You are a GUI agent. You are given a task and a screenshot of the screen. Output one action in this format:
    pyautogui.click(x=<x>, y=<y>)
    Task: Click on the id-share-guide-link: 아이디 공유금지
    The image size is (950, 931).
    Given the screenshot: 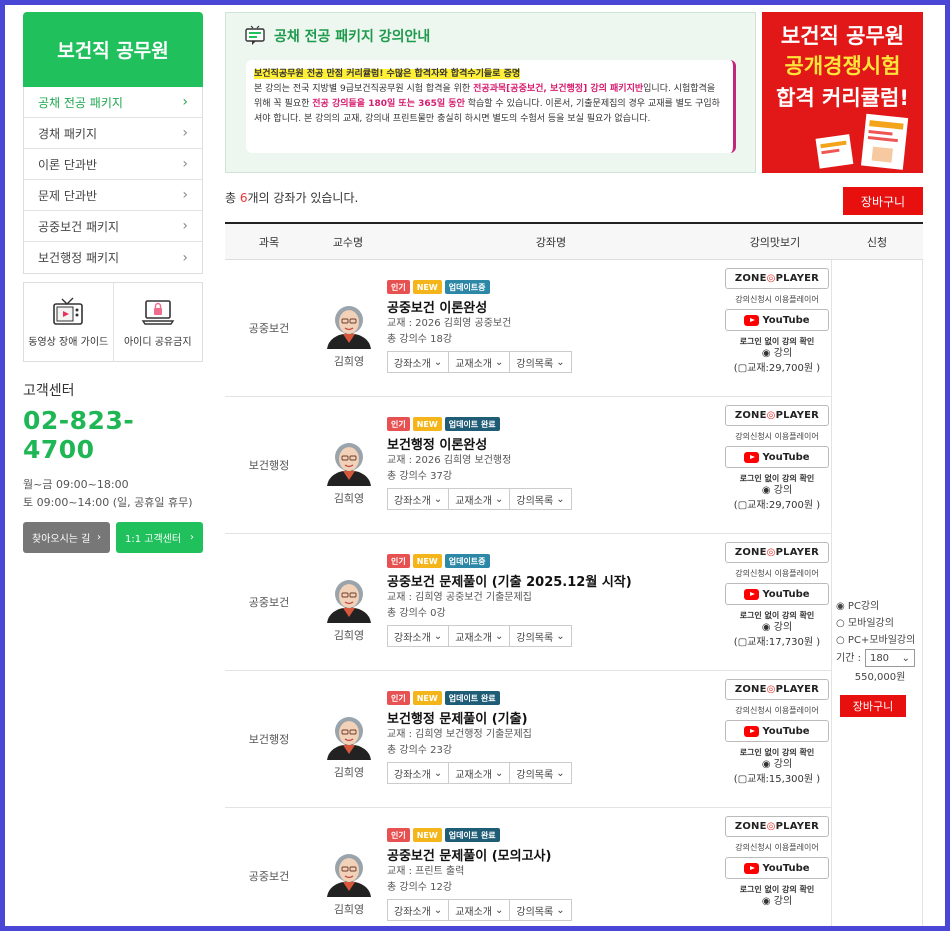 What is the action you would take?
    pyautogui.click(x=157, y=322)
    